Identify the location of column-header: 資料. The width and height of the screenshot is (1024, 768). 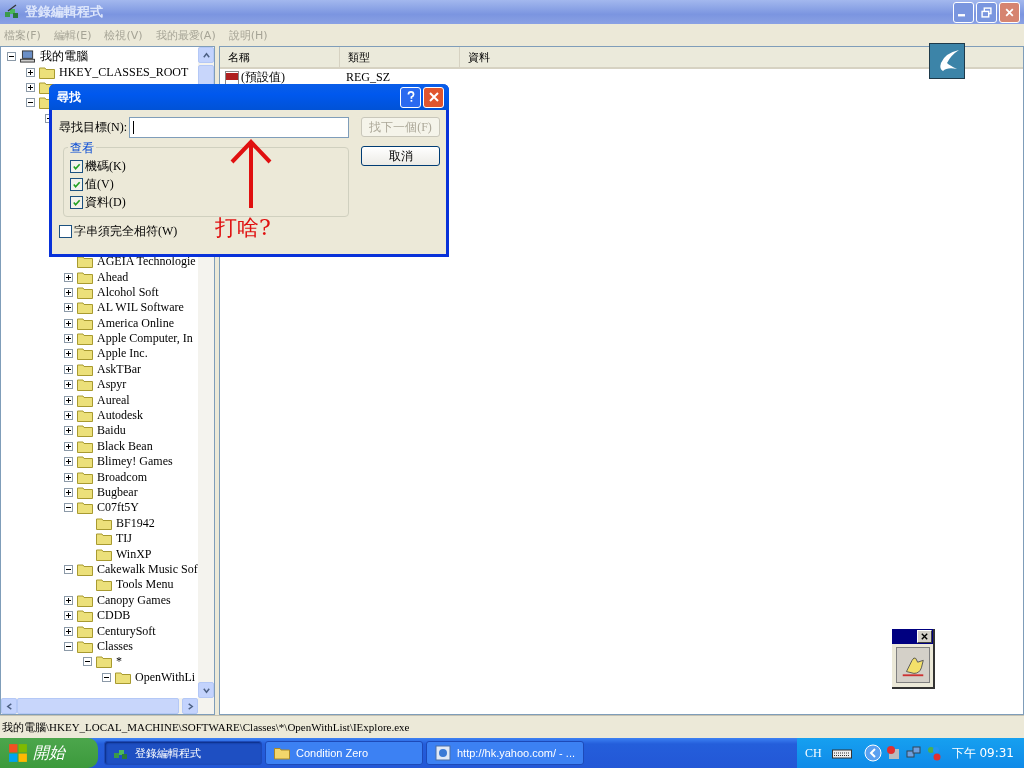
(741, 57).